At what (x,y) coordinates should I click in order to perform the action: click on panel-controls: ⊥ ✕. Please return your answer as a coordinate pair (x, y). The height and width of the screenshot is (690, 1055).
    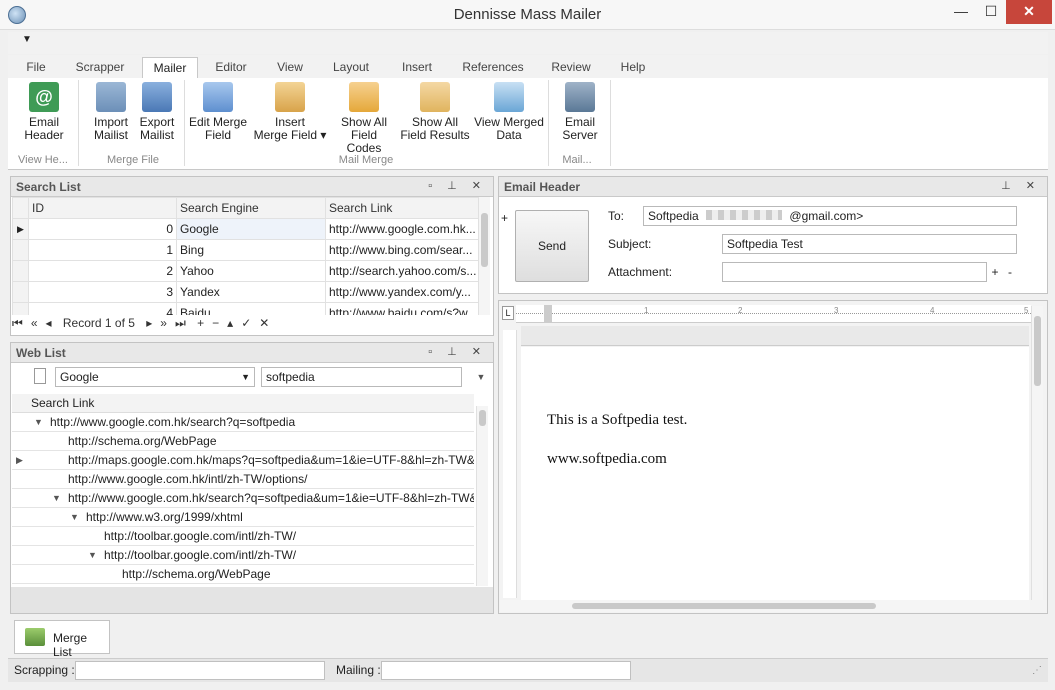
    Looking at the image, I should click on (1021, 185).